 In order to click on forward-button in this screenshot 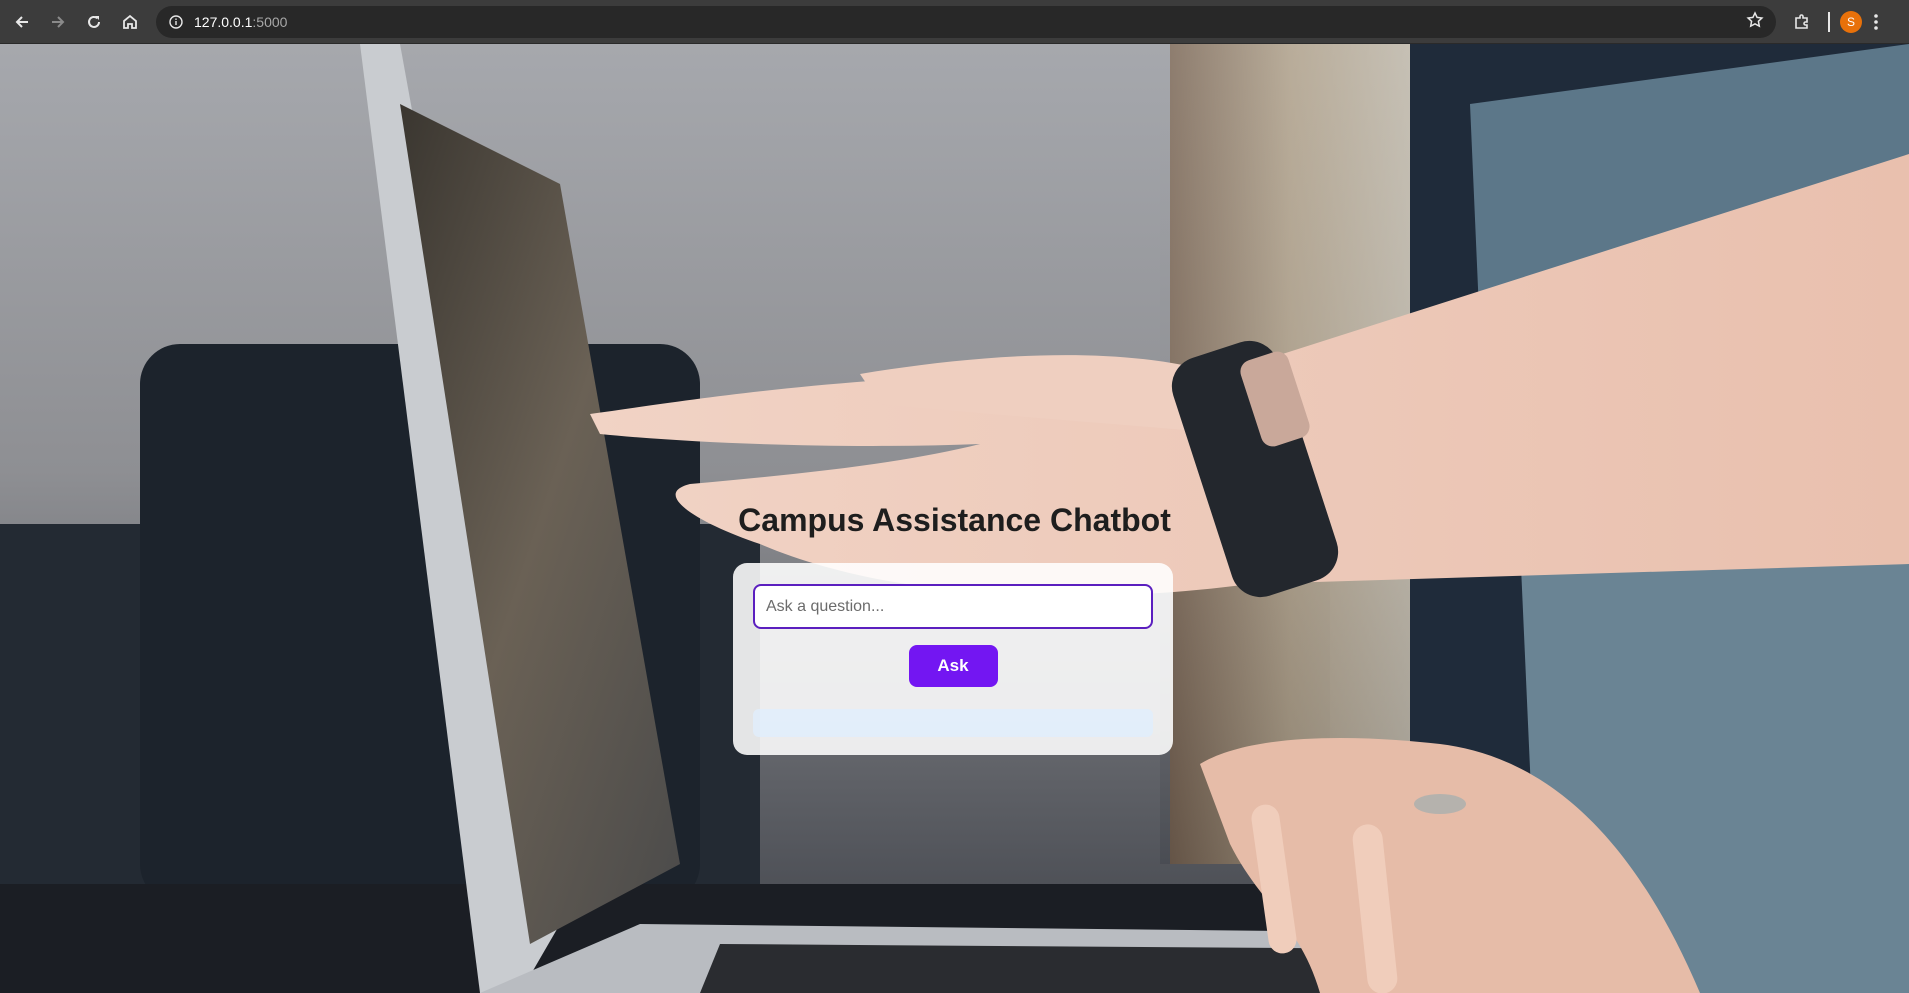, I will do `click(58, 22)`.